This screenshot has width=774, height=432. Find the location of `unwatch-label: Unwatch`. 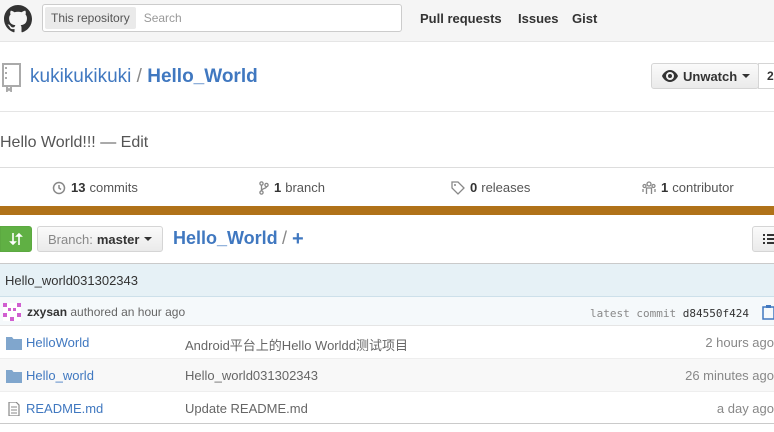

unwatch-label: Unwatch is located at coordinates (710, 76).